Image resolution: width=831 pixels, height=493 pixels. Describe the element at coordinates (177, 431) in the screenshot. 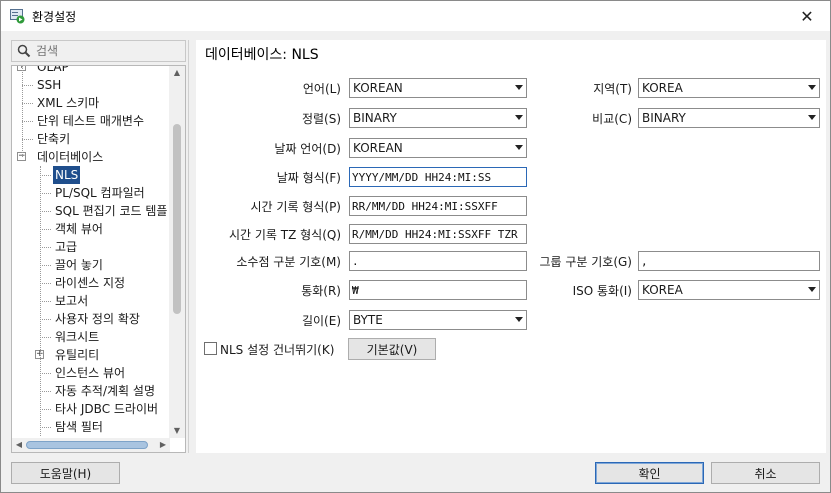

I see `scroll-down-icon: ▼` at that location.